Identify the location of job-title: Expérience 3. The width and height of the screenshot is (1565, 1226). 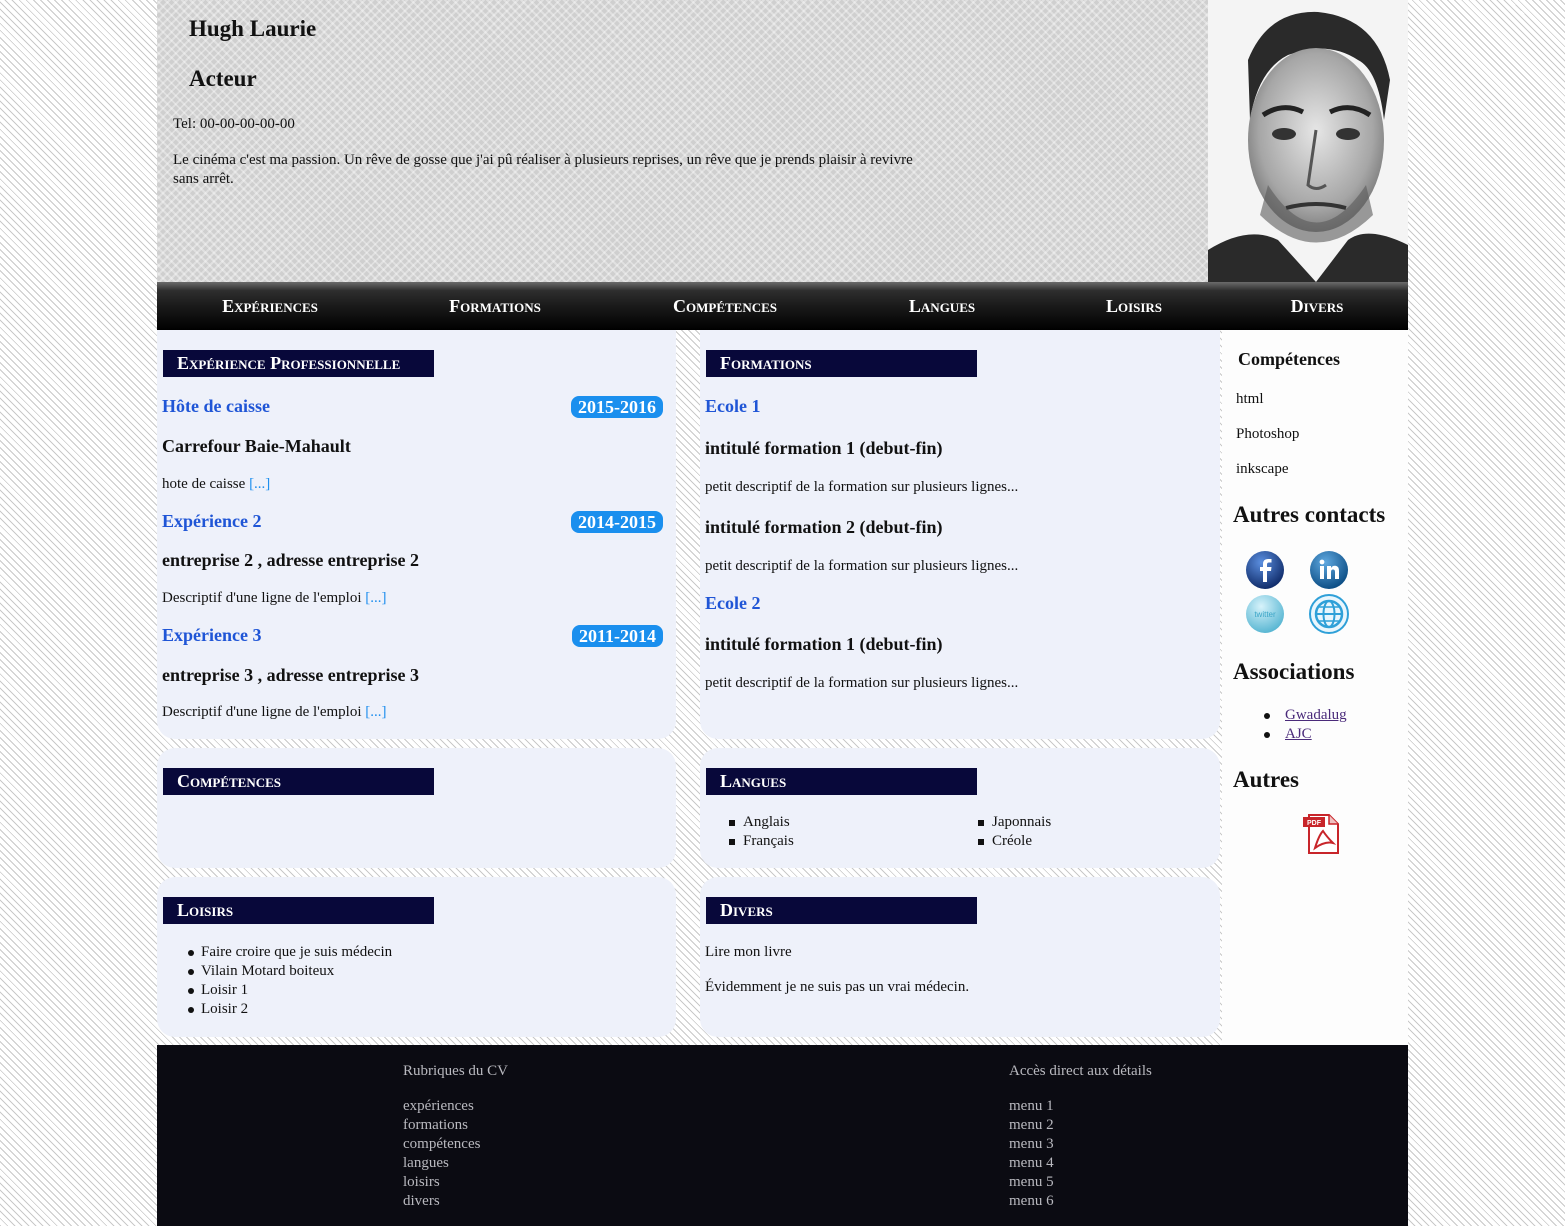
(211, 635).